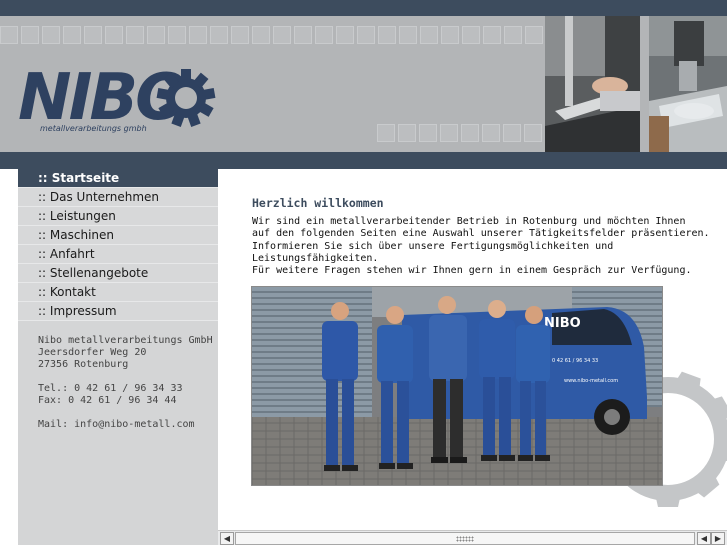 The width and height of the screenshot is (727, 545). Describe the element at coordinates (110, 388) in the screenshot. I see `address-tel: Tel.: 0 42 61 / 96 34 33` at that location.